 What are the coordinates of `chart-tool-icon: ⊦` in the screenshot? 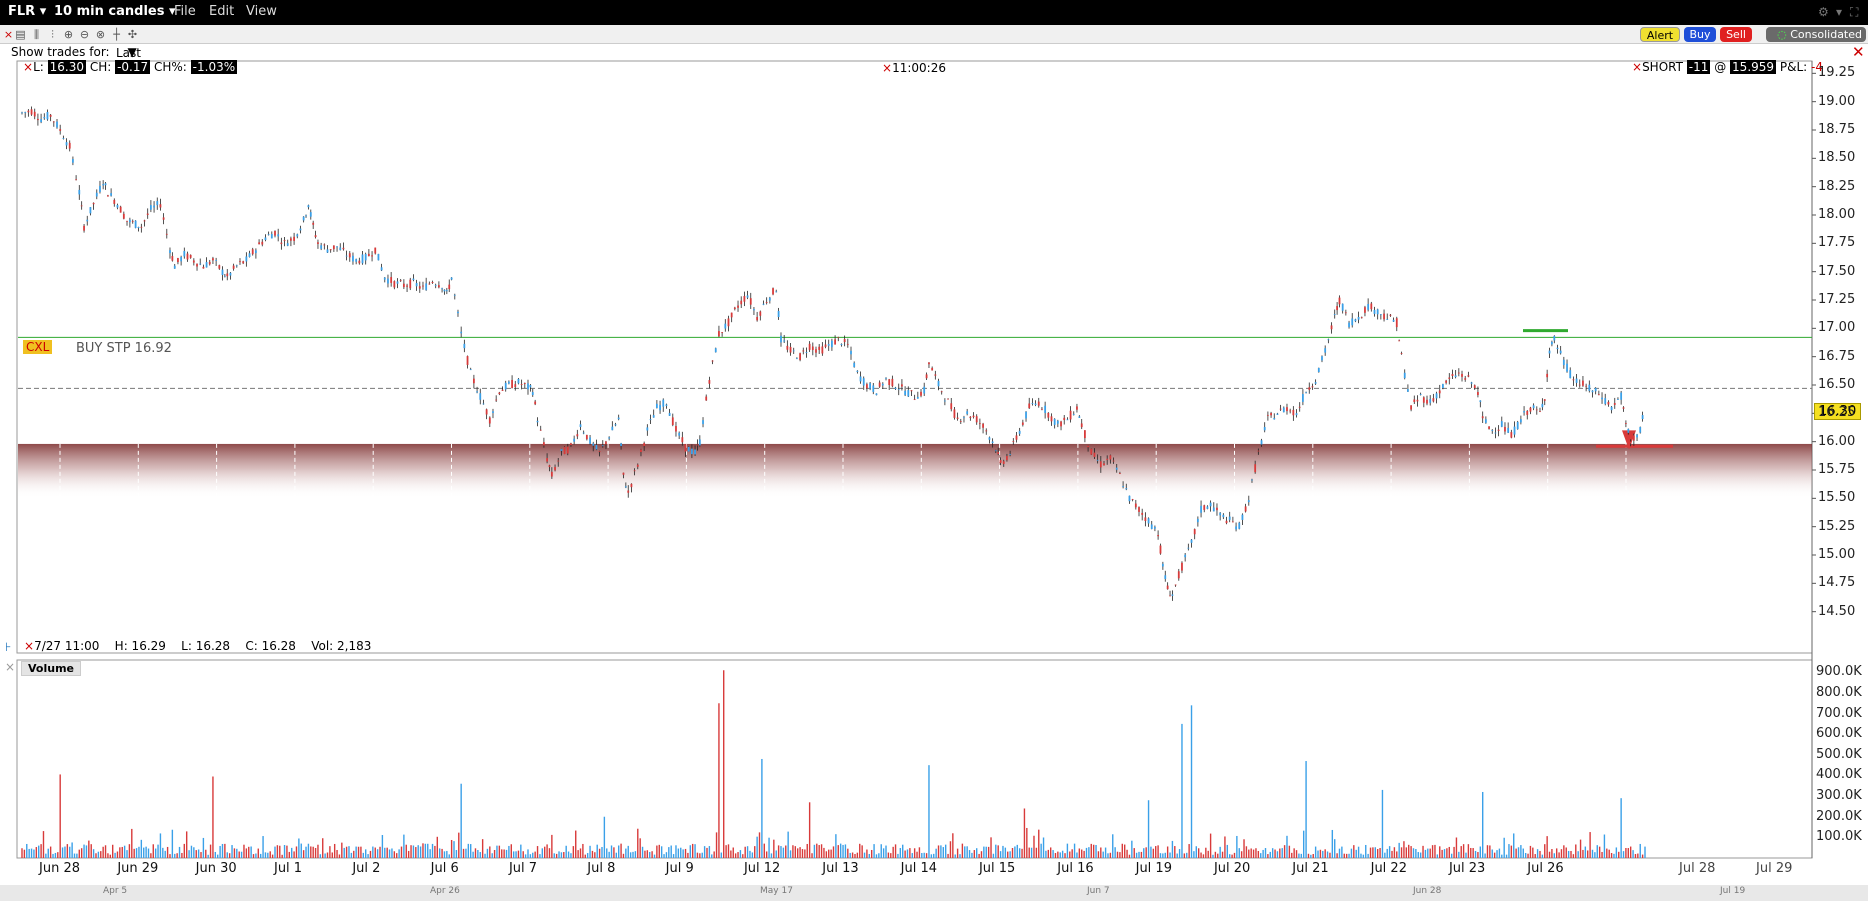 It's located at (8, 647).